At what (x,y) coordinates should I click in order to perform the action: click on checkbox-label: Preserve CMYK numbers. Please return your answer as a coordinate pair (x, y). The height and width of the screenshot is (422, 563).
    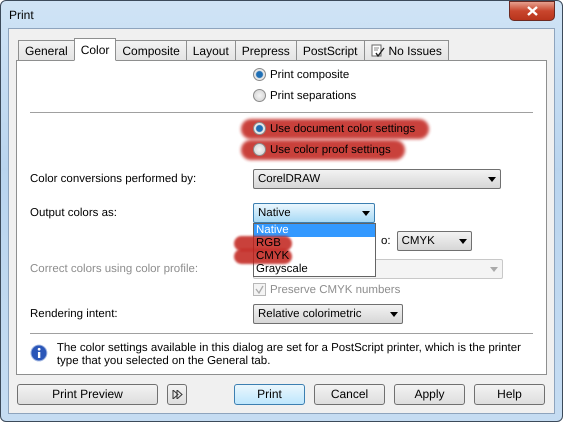
    Looking at the image, I should click on (335, 290).